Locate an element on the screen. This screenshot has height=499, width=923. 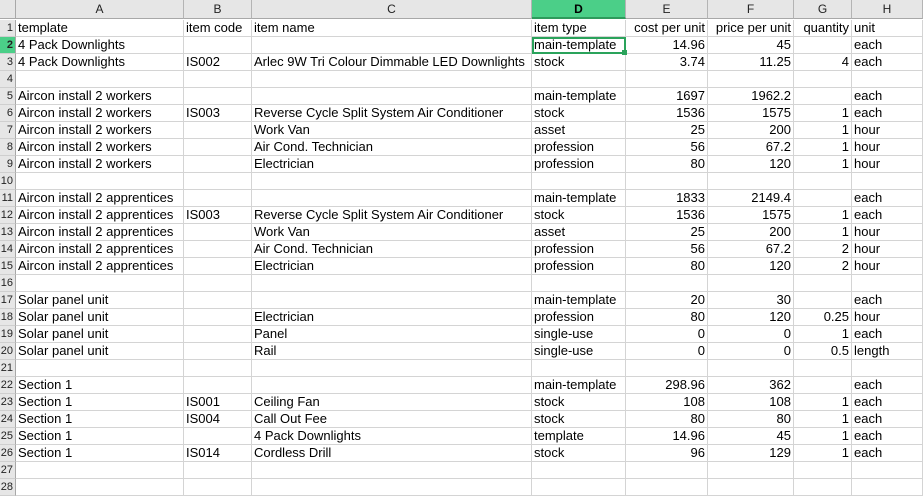
cell-a12: Aircon install 2 apprentices is located at coordinates (100, 215).